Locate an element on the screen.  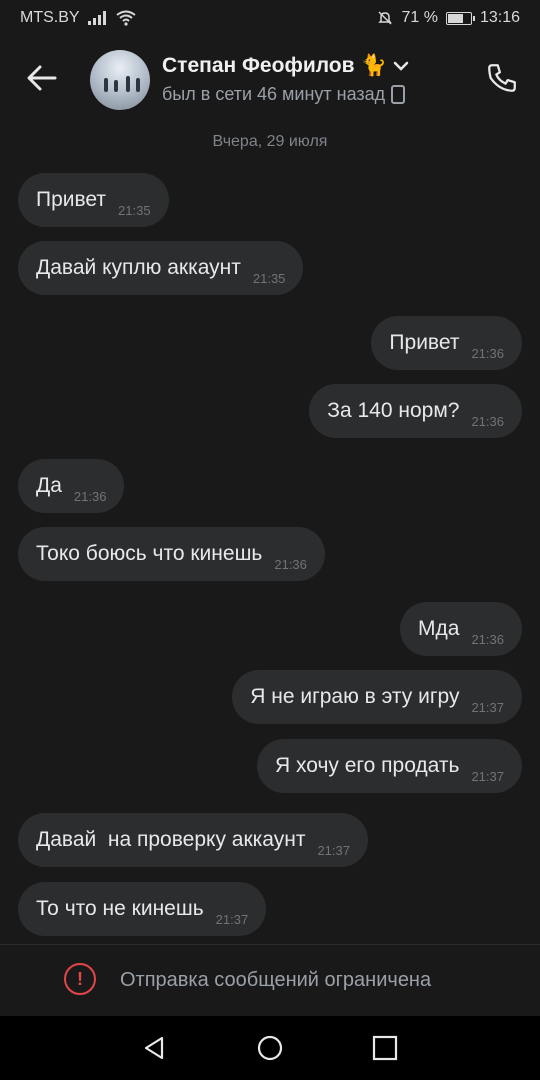
nav-recents-icon is located at coordinates (385, 1048).